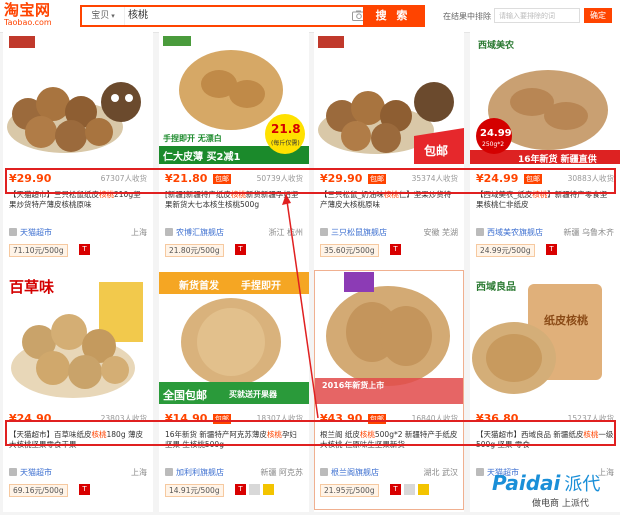 This screenshot has width=620, height=515. I want to click on package-label: 纸皮核桃, so click(566, 320).